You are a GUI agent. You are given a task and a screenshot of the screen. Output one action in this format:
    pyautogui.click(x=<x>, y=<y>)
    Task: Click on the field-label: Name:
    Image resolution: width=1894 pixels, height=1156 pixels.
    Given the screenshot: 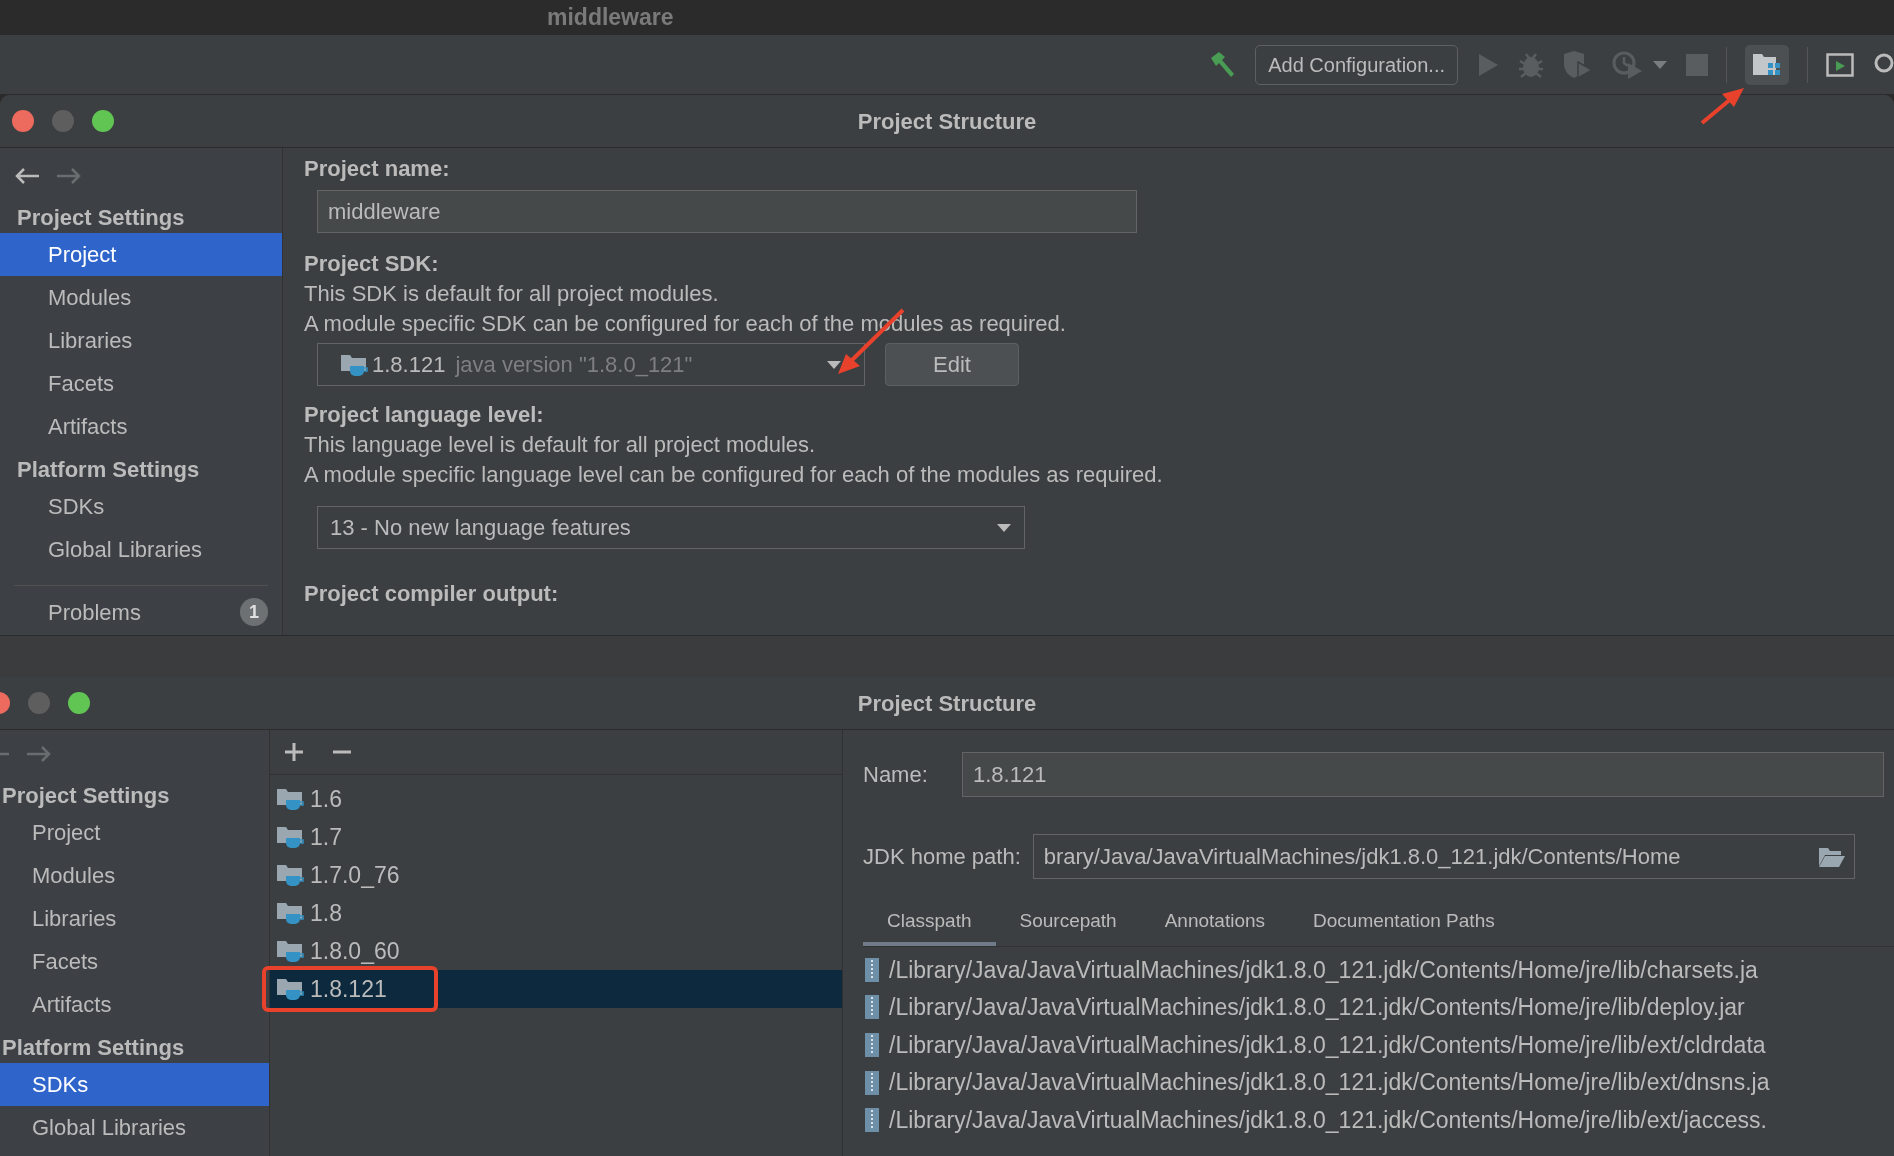 What is the action you would take?
    pyautogui.click(x=896, y=775)
    